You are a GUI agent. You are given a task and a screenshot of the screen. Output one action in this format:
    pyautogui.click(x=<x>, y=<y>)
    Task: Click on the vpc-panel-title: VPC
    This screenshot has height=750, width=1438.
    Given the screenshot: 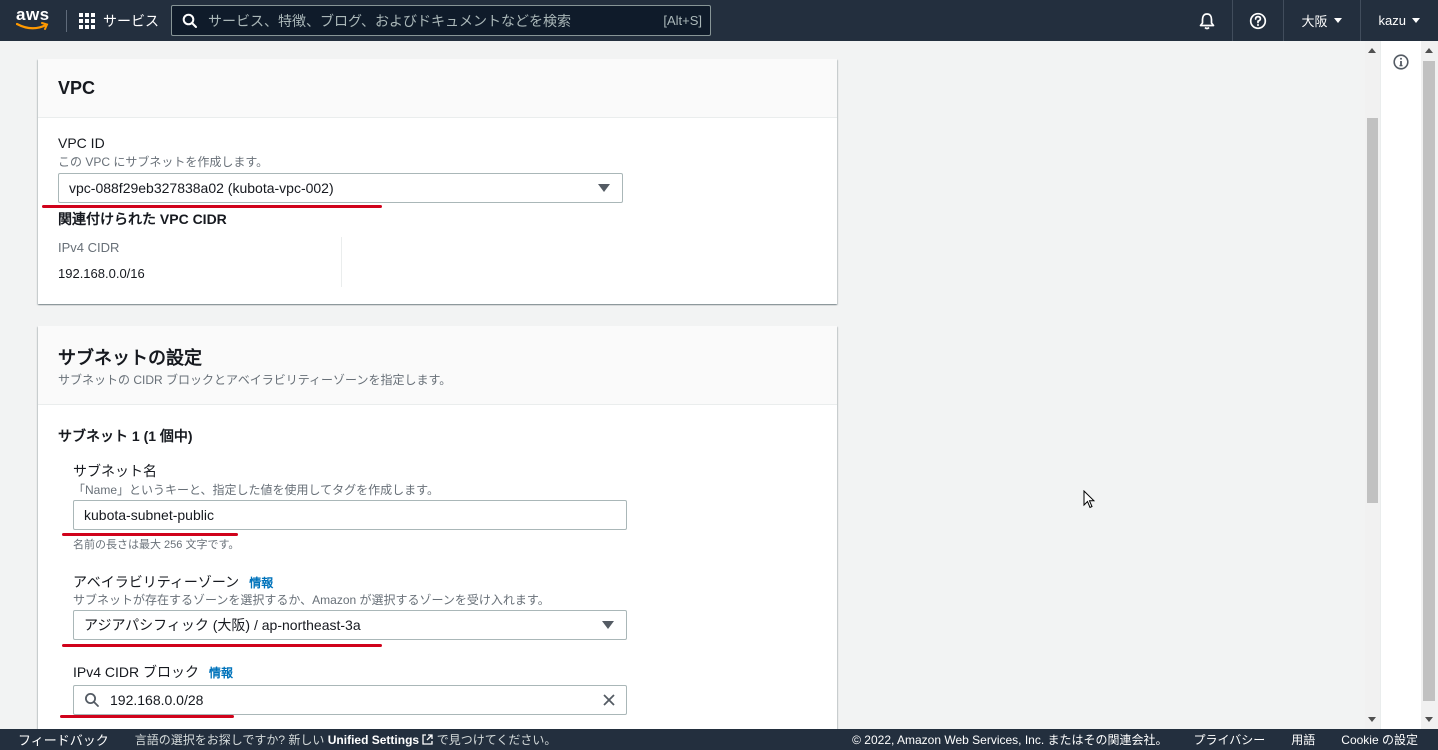 What is the action you would take?
    pyautogui.click(x=77, y=87)
    